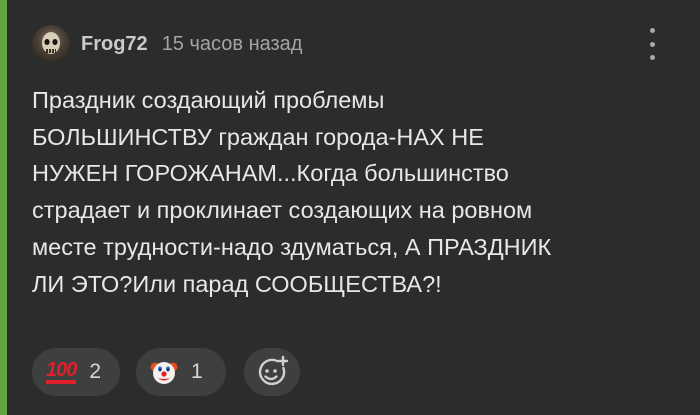 This screenshot has height=415, width=700. I want to click on more-options-button, so click(652, 44).